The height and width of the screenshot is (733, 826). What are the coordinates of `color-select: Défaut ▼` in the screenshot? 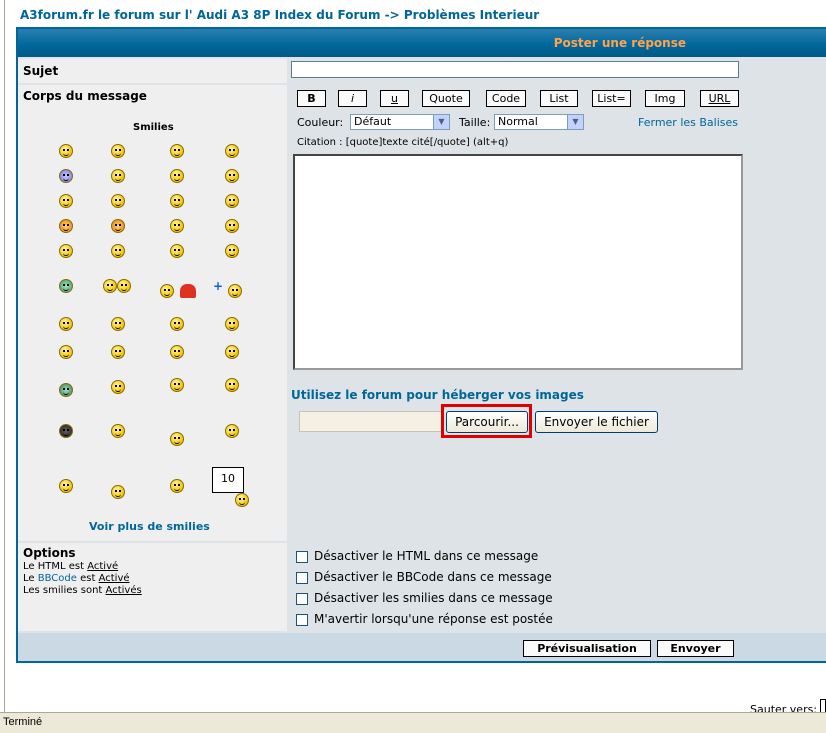 It's located at (400, 122).